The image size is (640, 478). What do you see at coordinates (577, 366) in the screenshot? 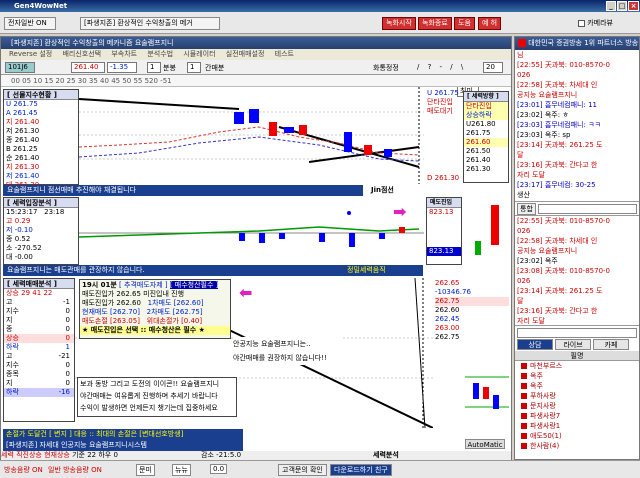
I see `user-list-item: 마천부르스` at bounding box center [577, 366].